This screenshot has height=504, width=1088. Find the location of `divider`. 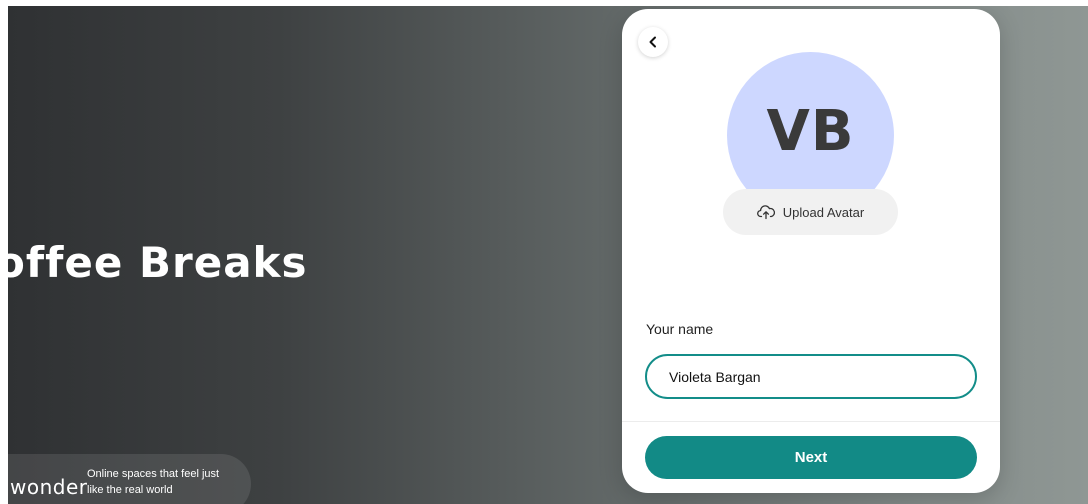

divider is located at coordinates (811, 421).